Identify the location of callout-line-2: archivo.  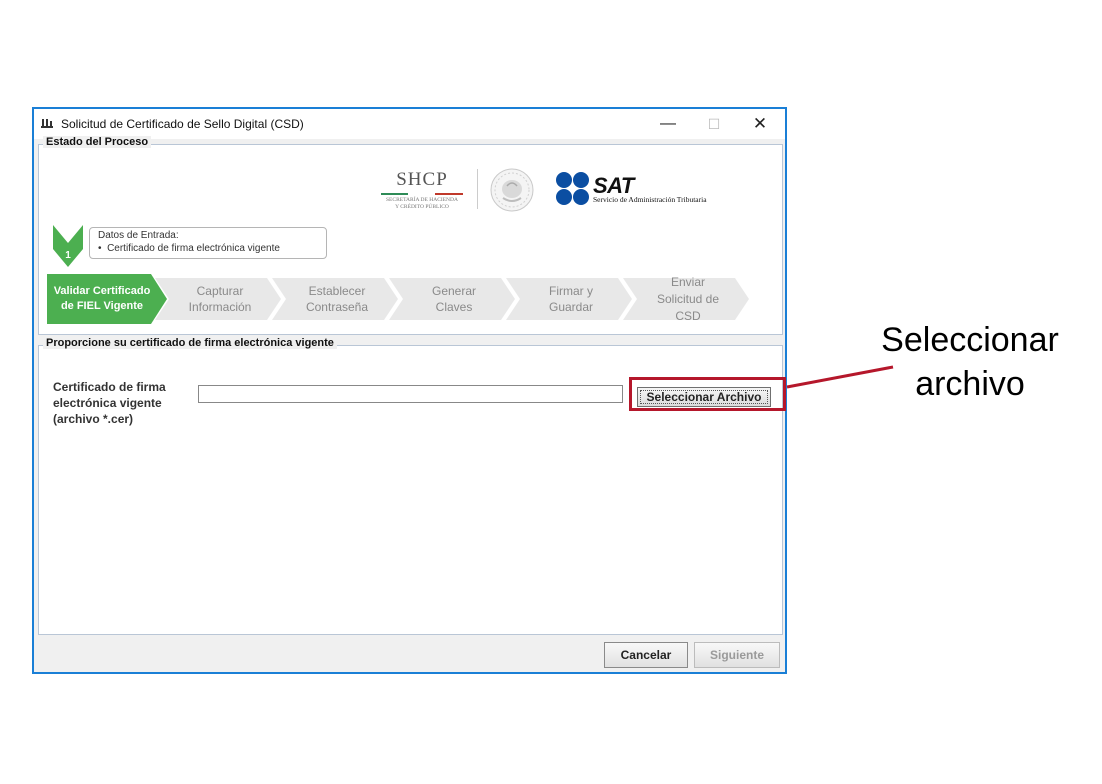
(970, 384).